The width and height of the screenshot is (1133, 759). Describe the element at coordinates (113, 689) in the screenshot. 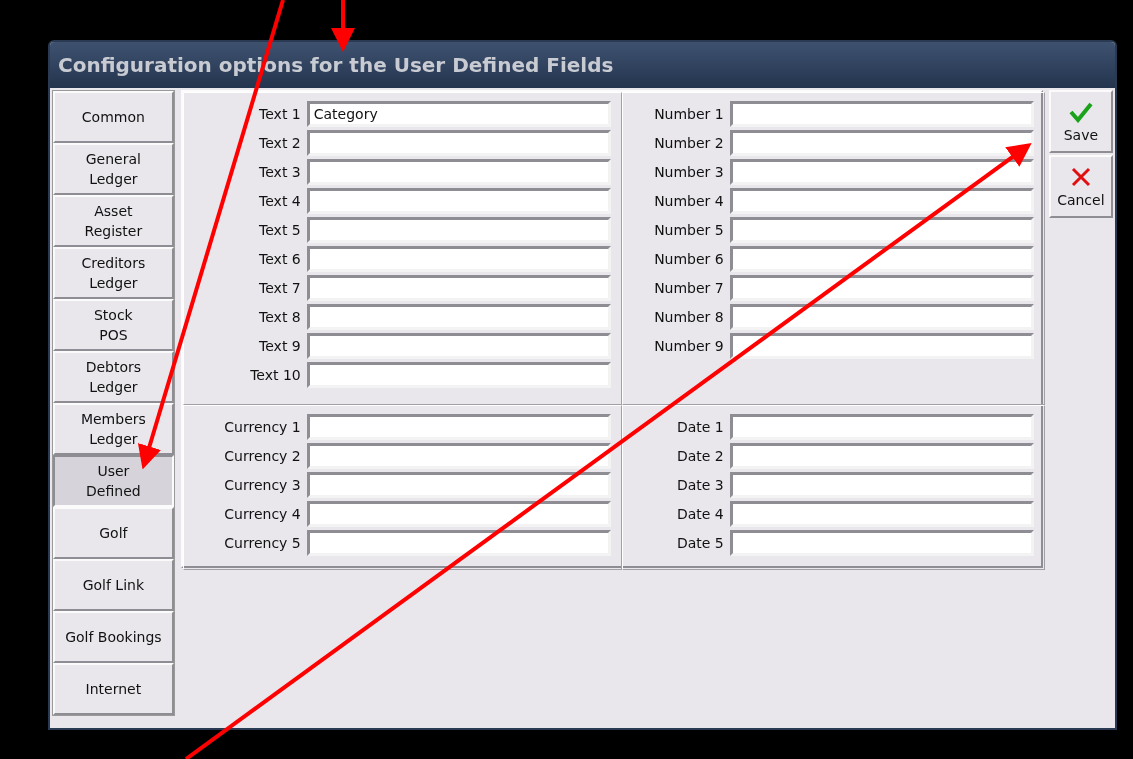

I see `sidebar-tab: Internet` at that location.